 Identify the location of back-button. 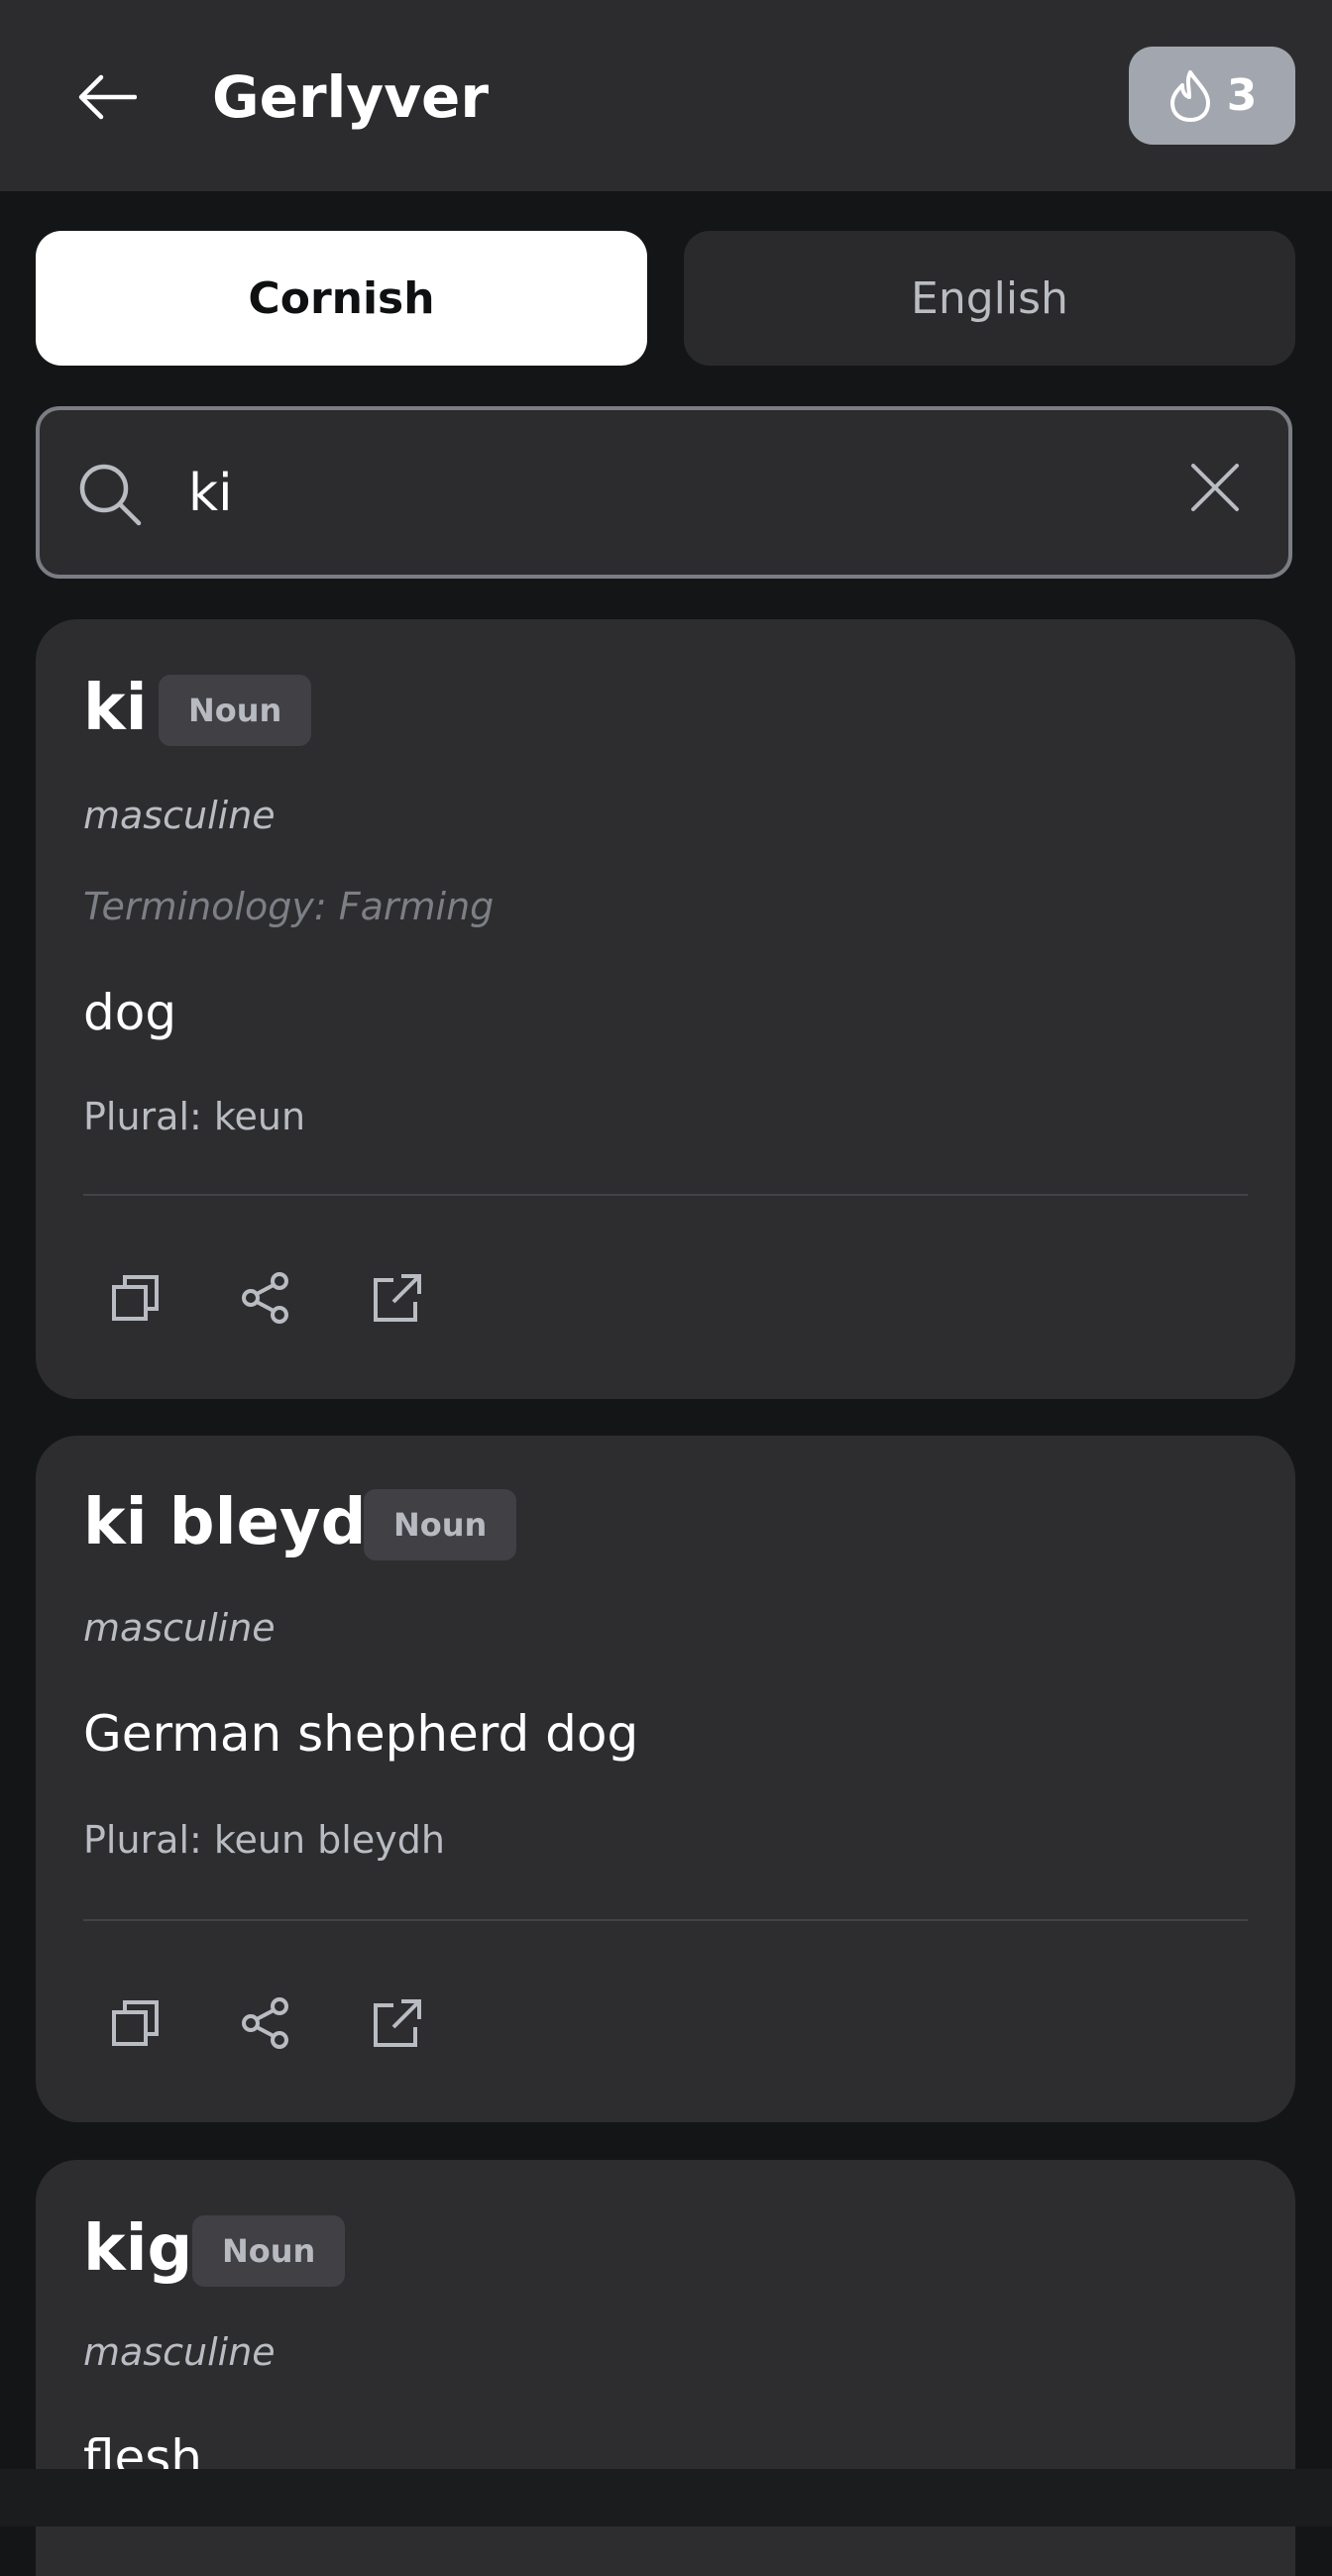
(107, 97).